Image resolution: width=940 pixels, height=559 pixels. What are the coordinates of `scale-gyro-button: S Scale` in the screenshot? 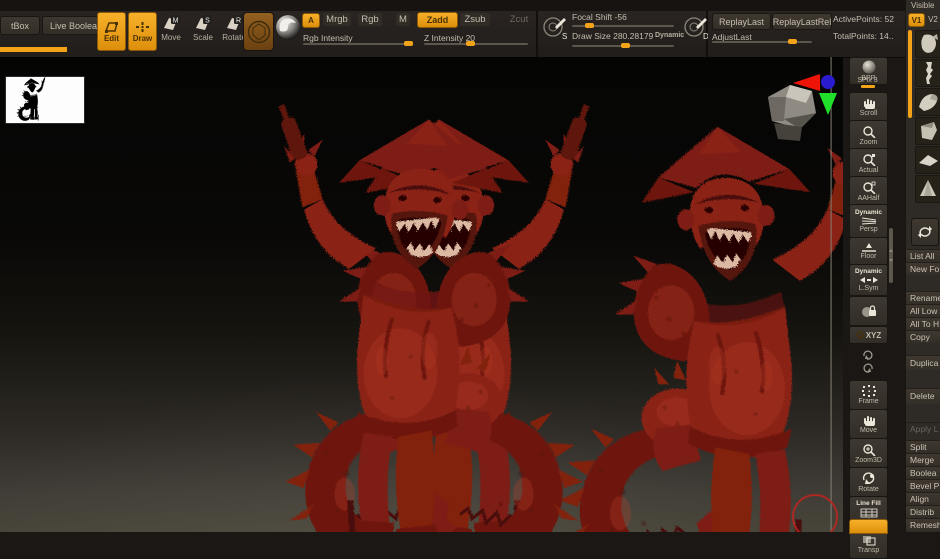 It's located at (203, 28).